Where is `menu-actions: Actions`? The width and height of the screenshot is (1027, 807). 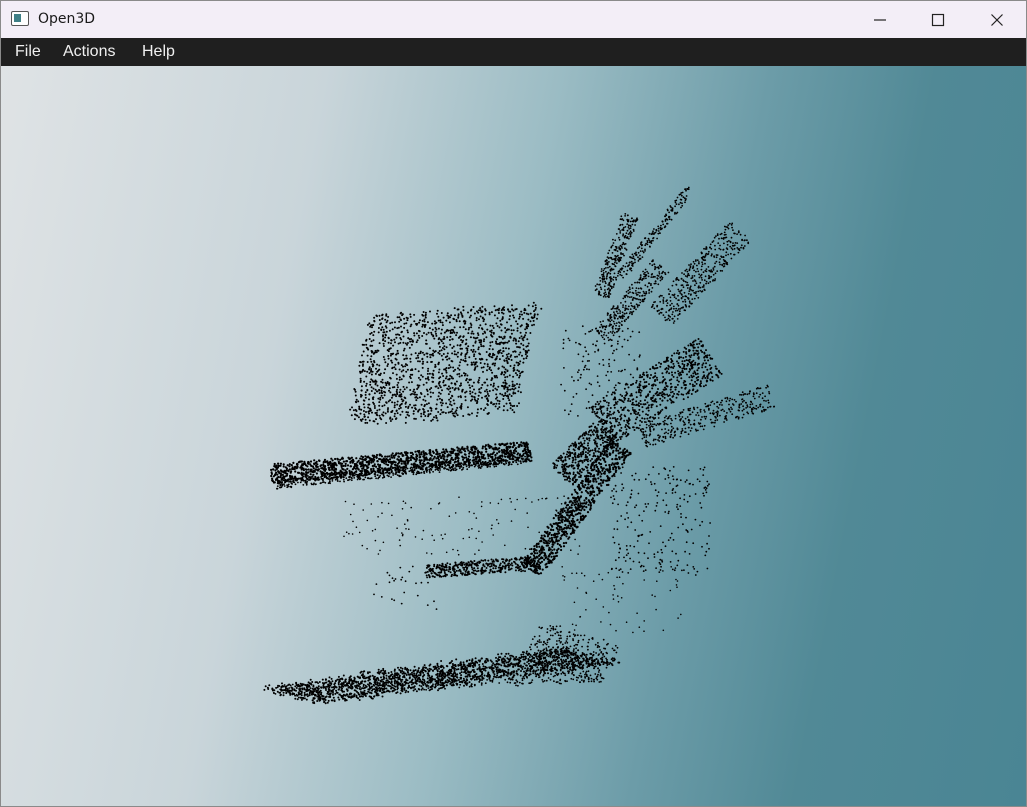 menu-actions: Actions is located at coordinates (89, 52).